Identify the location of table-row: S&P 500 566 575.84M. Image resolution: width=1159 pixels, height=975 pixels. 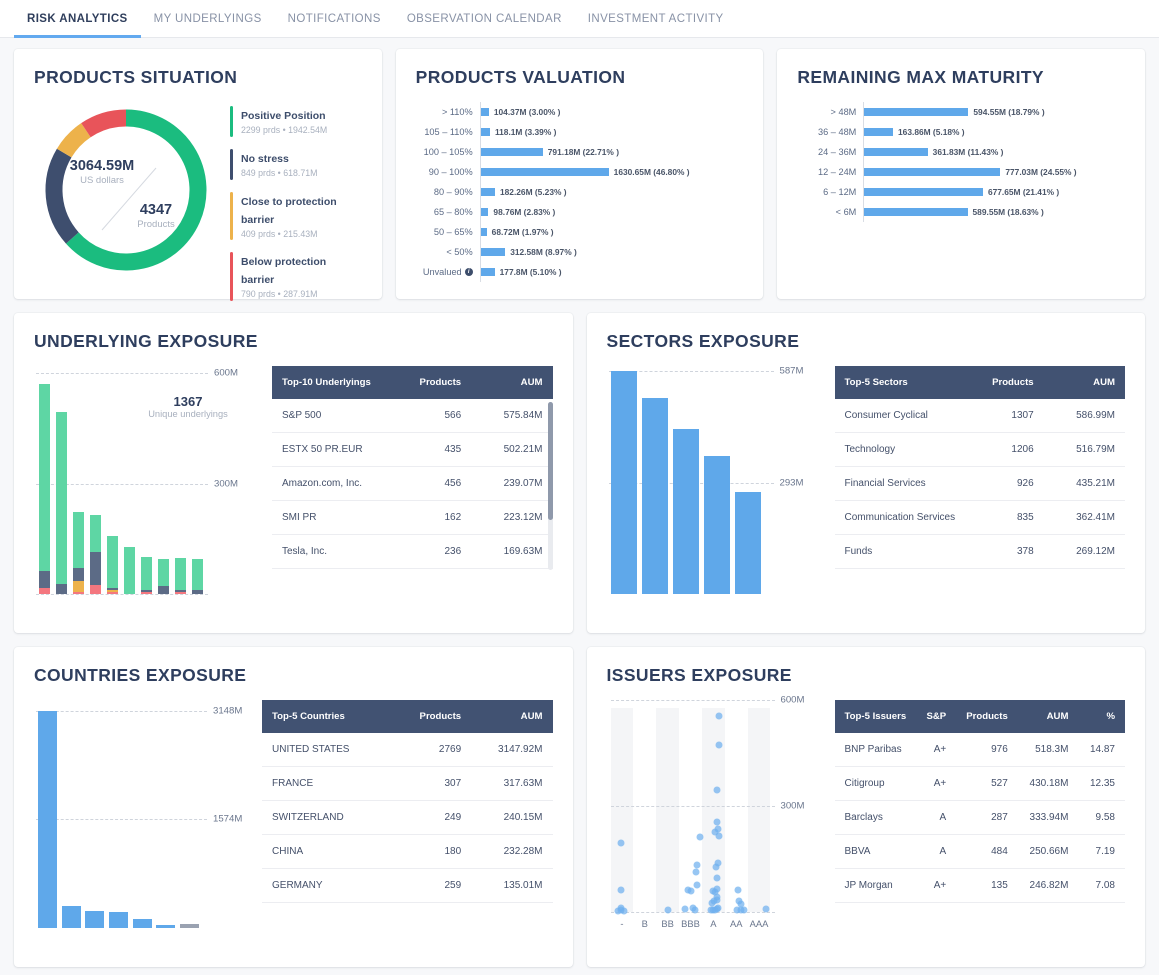
(412, 416).